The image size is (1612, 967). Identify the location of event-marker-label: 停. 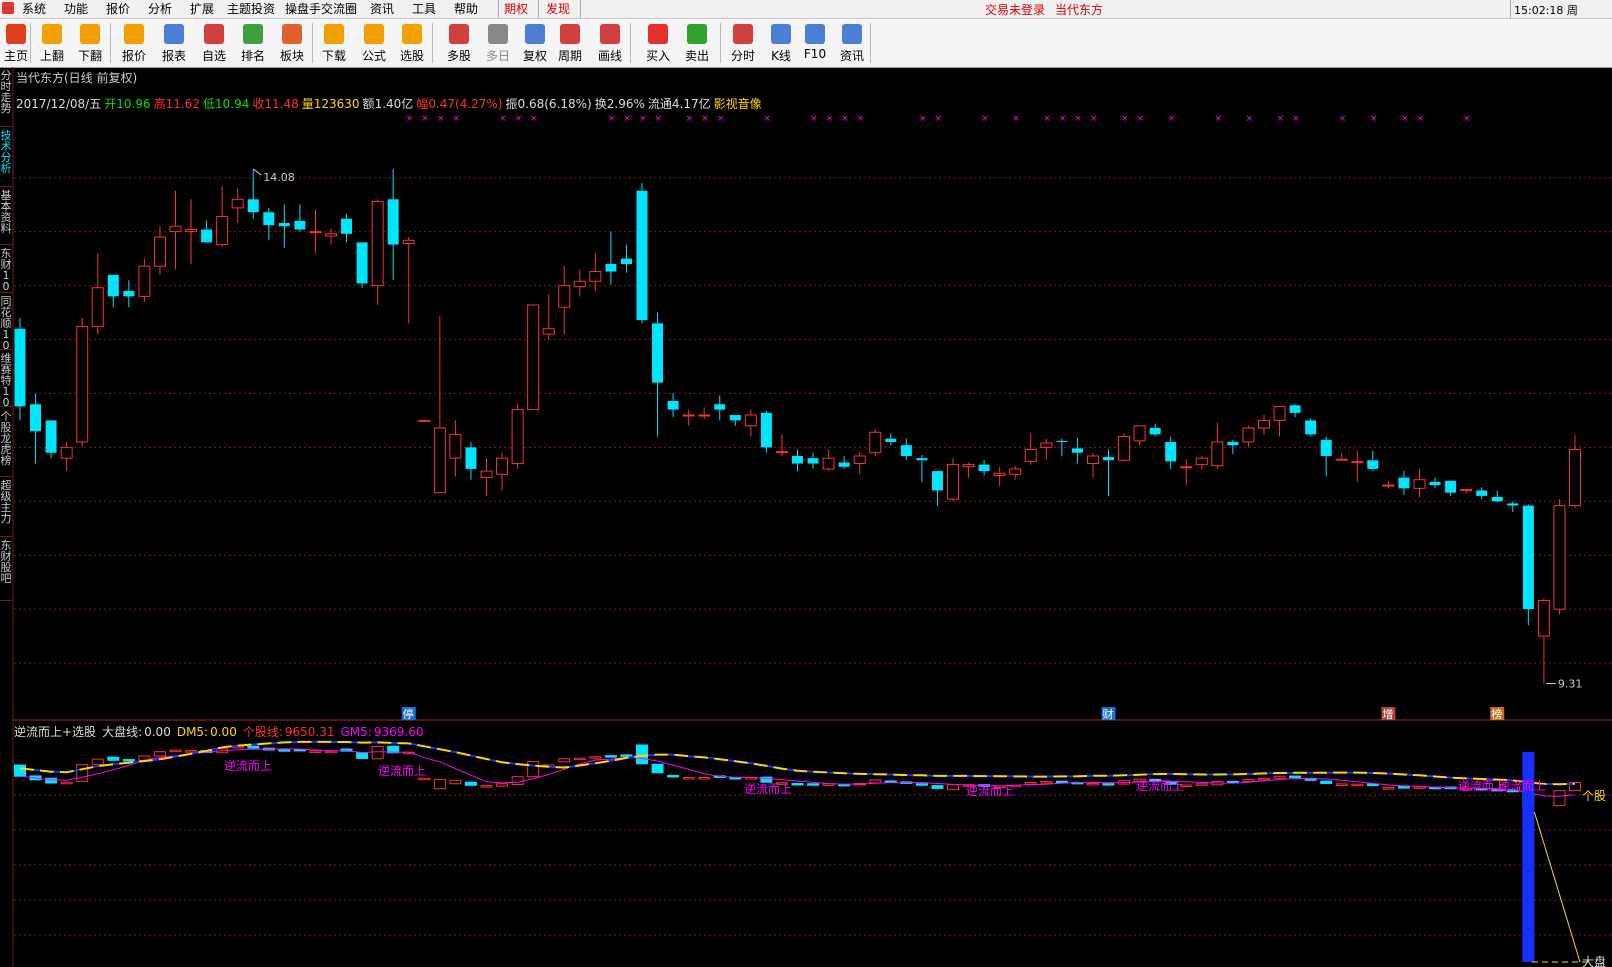
(408, 714).